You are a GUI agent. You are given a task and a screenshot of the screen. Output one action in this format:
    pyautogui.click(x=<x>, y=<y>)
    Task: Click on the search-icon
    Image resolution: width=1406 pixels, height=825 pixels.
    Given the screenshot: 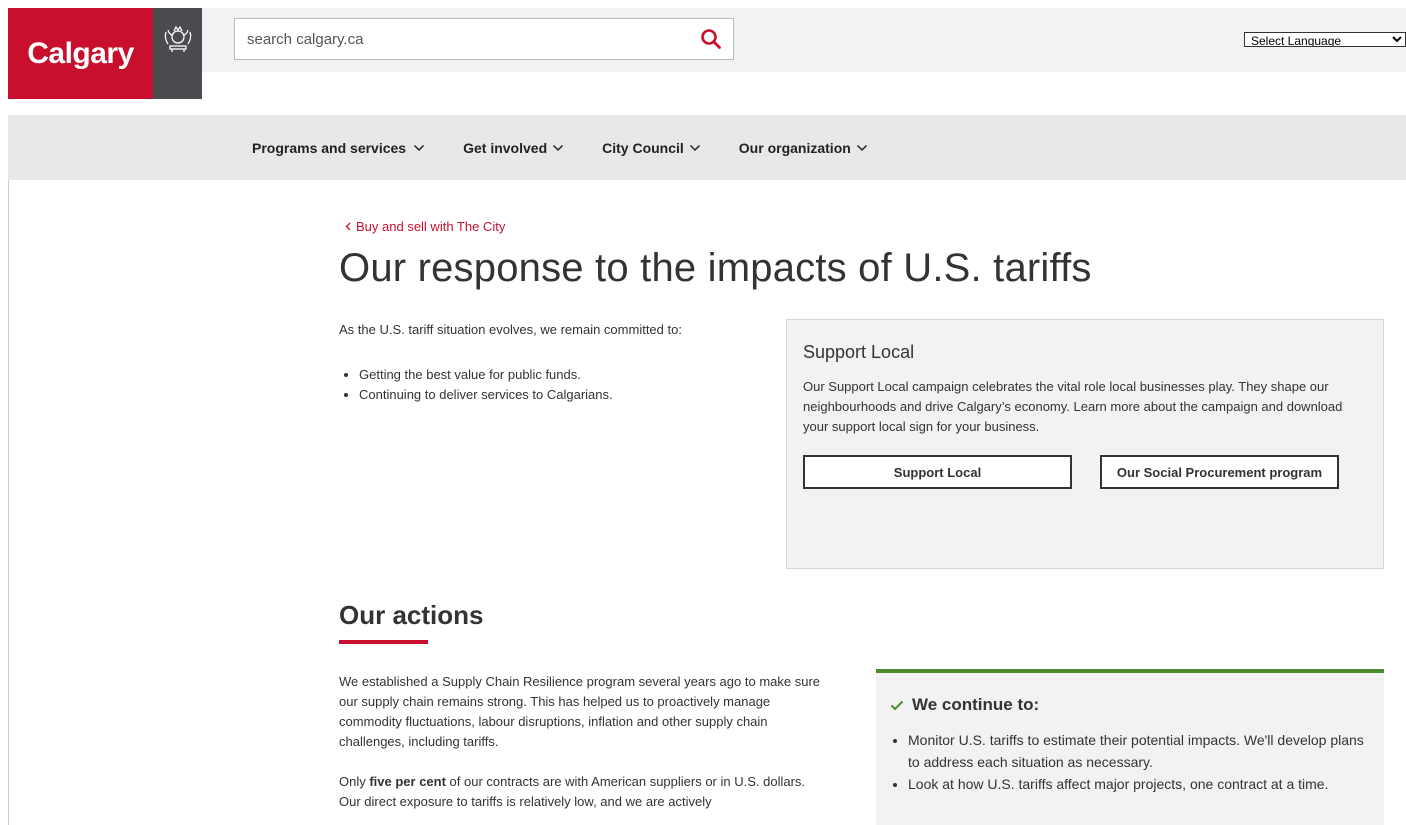 What is the action you would take?
    pyautogui.click(x=711, y=39)
    